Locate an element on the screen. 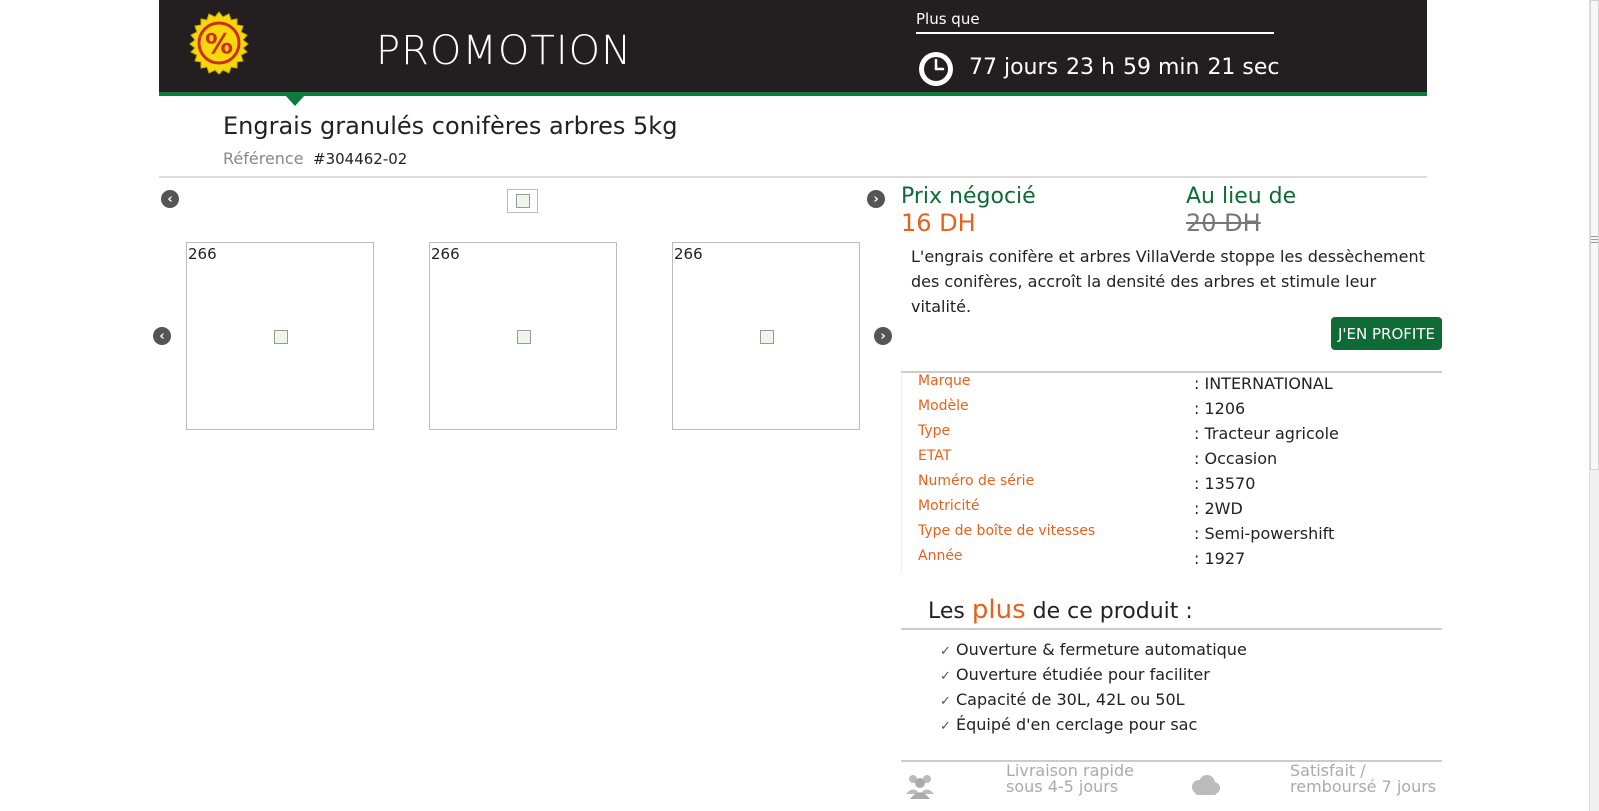 The image size is (1599, 811). spec-value: : 1927 is located at coordinates (1220, 558).